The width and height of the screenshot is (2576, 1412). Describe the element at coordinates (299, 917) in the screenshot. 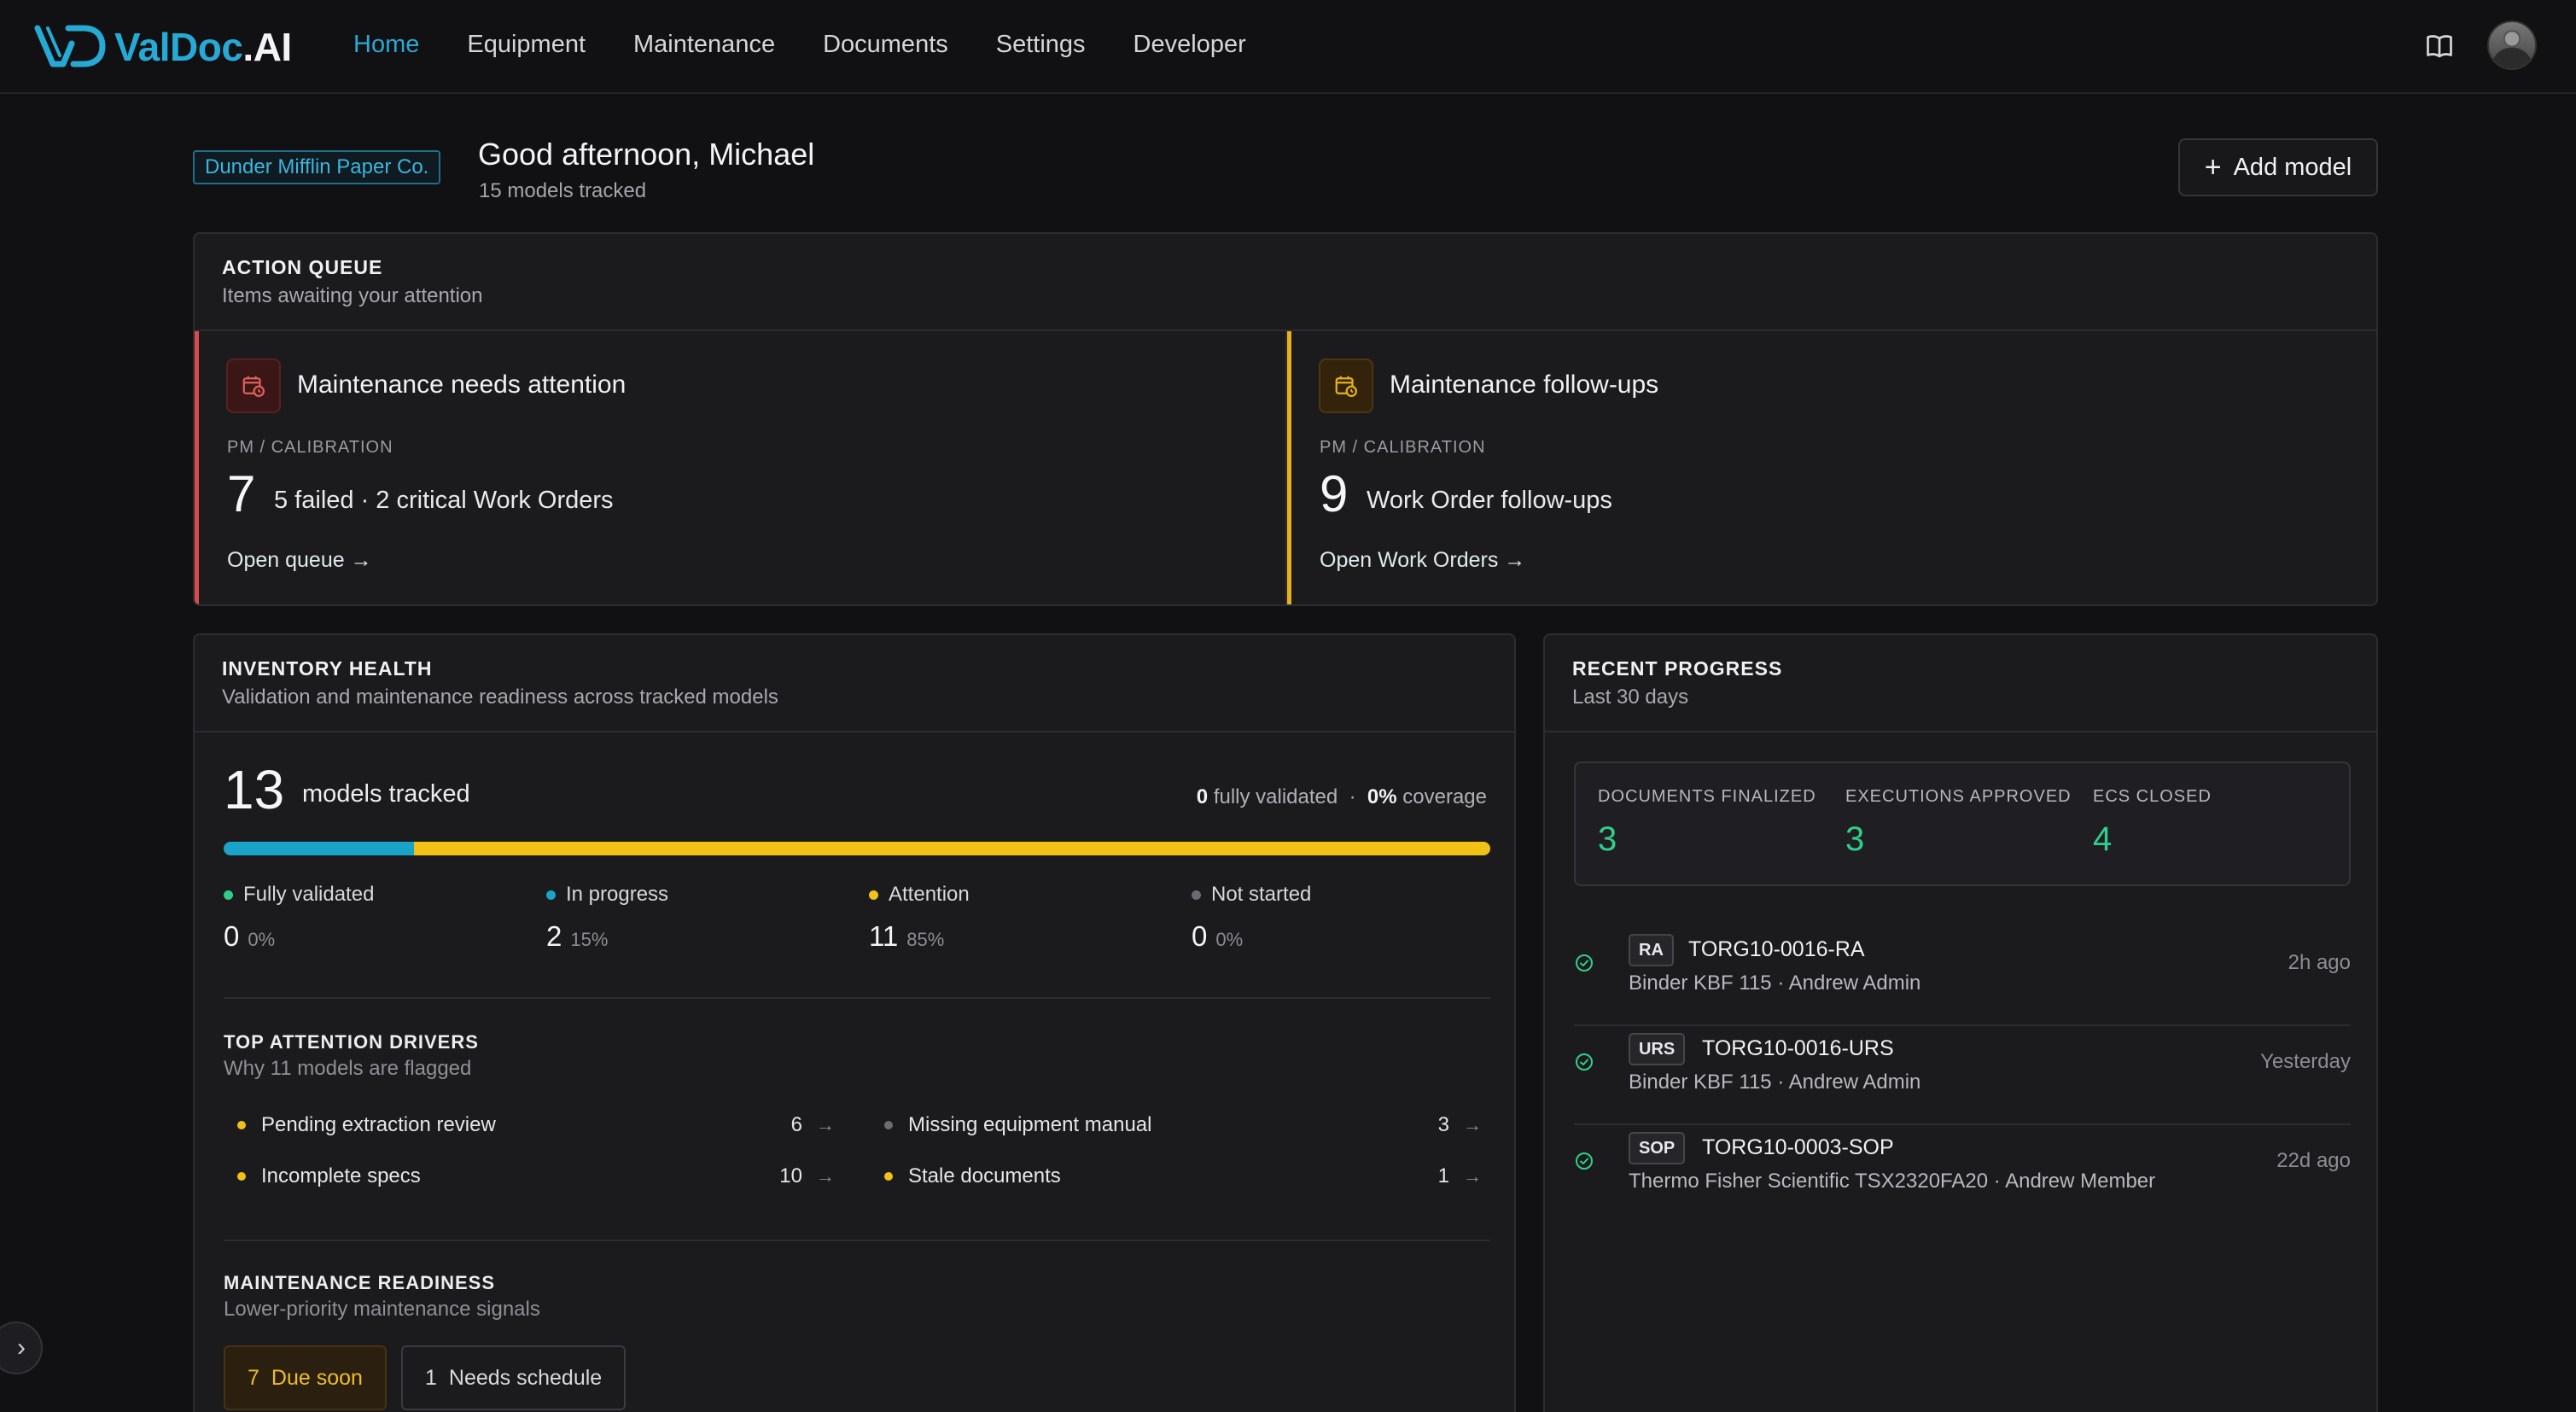

I see `stat-fully-validated: Fully validated 0 0%` at that location.